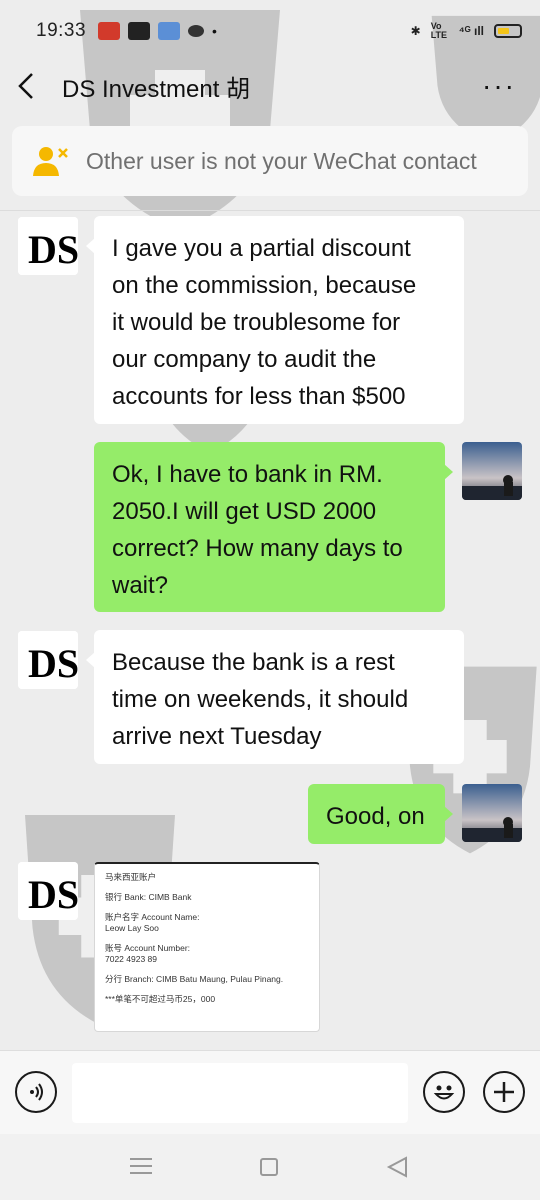 The image size is (540, 1200). Describe the element at coordinates (160, 999) in the screenshot. I see `image-text-line: ***单笔不可超过马币25，000` at that location.